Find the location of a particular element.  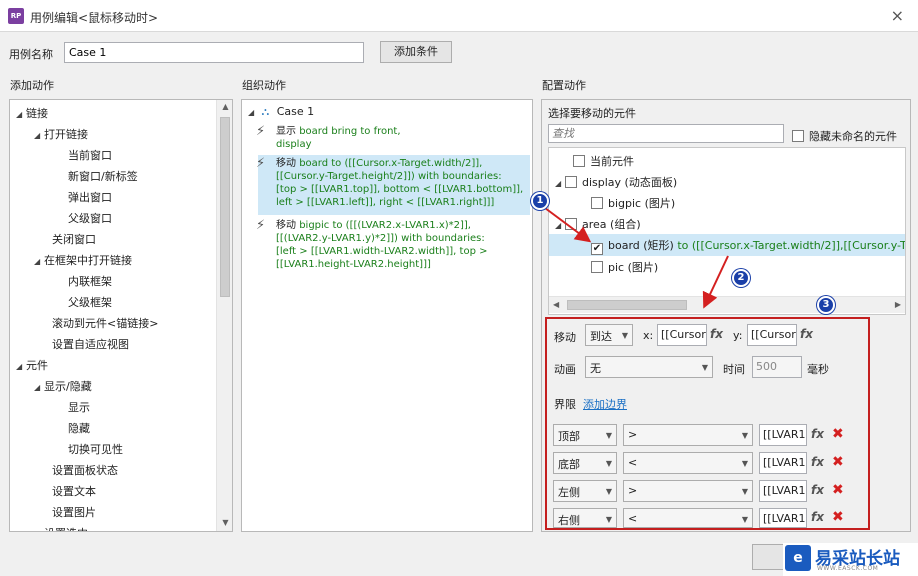

y-fx-button: fx is located at coordinates (806, 334).